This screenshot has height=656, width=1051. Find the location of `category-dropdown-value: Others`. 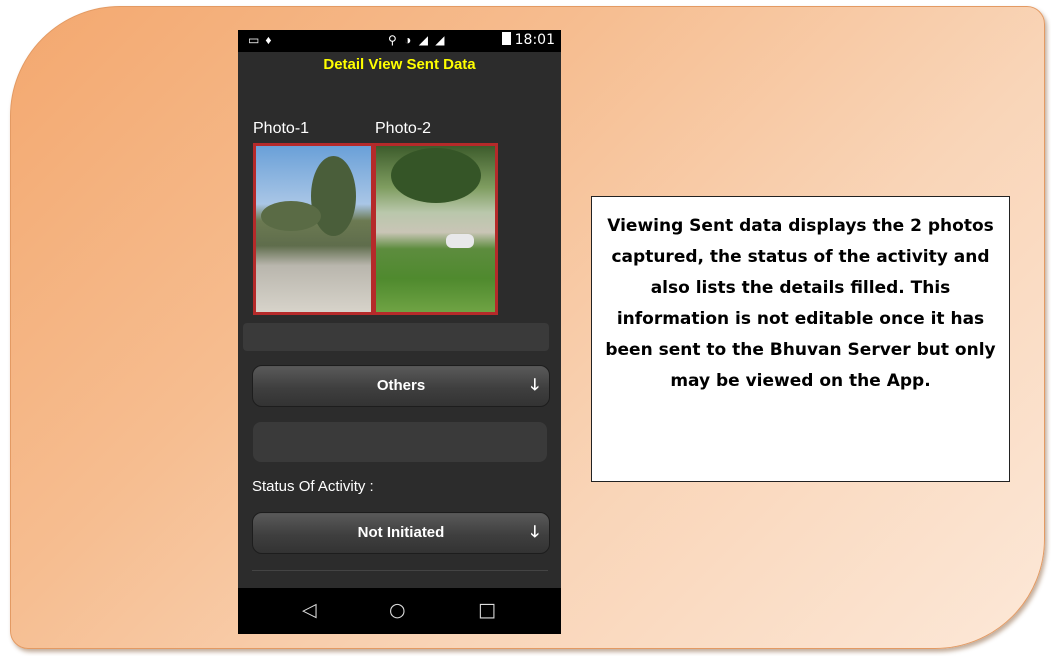

category-dropdown-value: Others is located at coordinates (401, 385).